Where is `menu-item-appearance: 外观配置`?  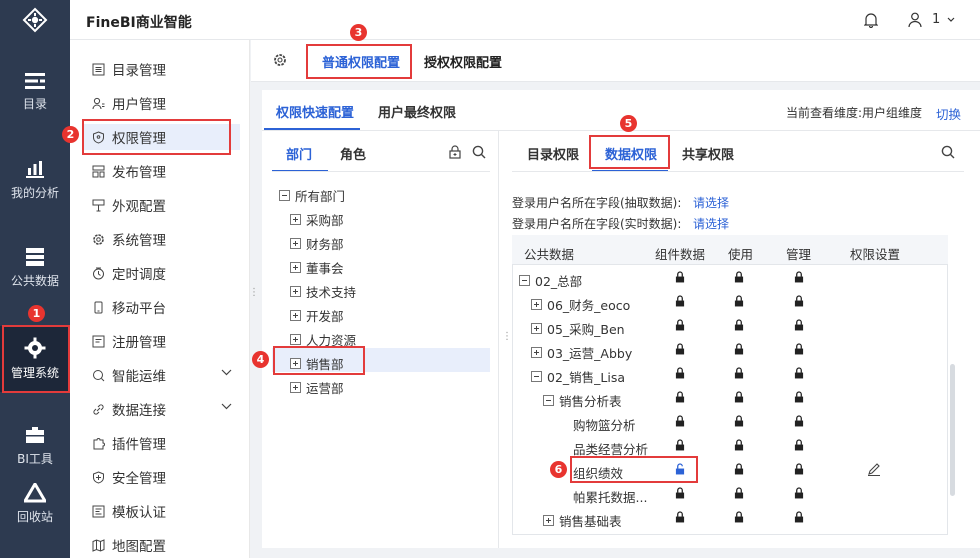
menu-item-appearance: 外观配置 is located at coordinates (161, 205).